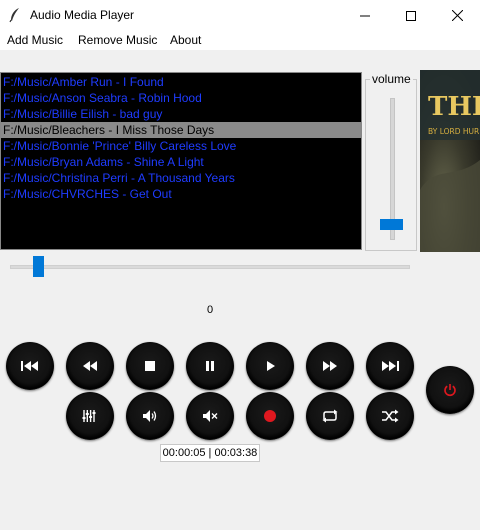  I want to click on mute-button, so click(210, 416).